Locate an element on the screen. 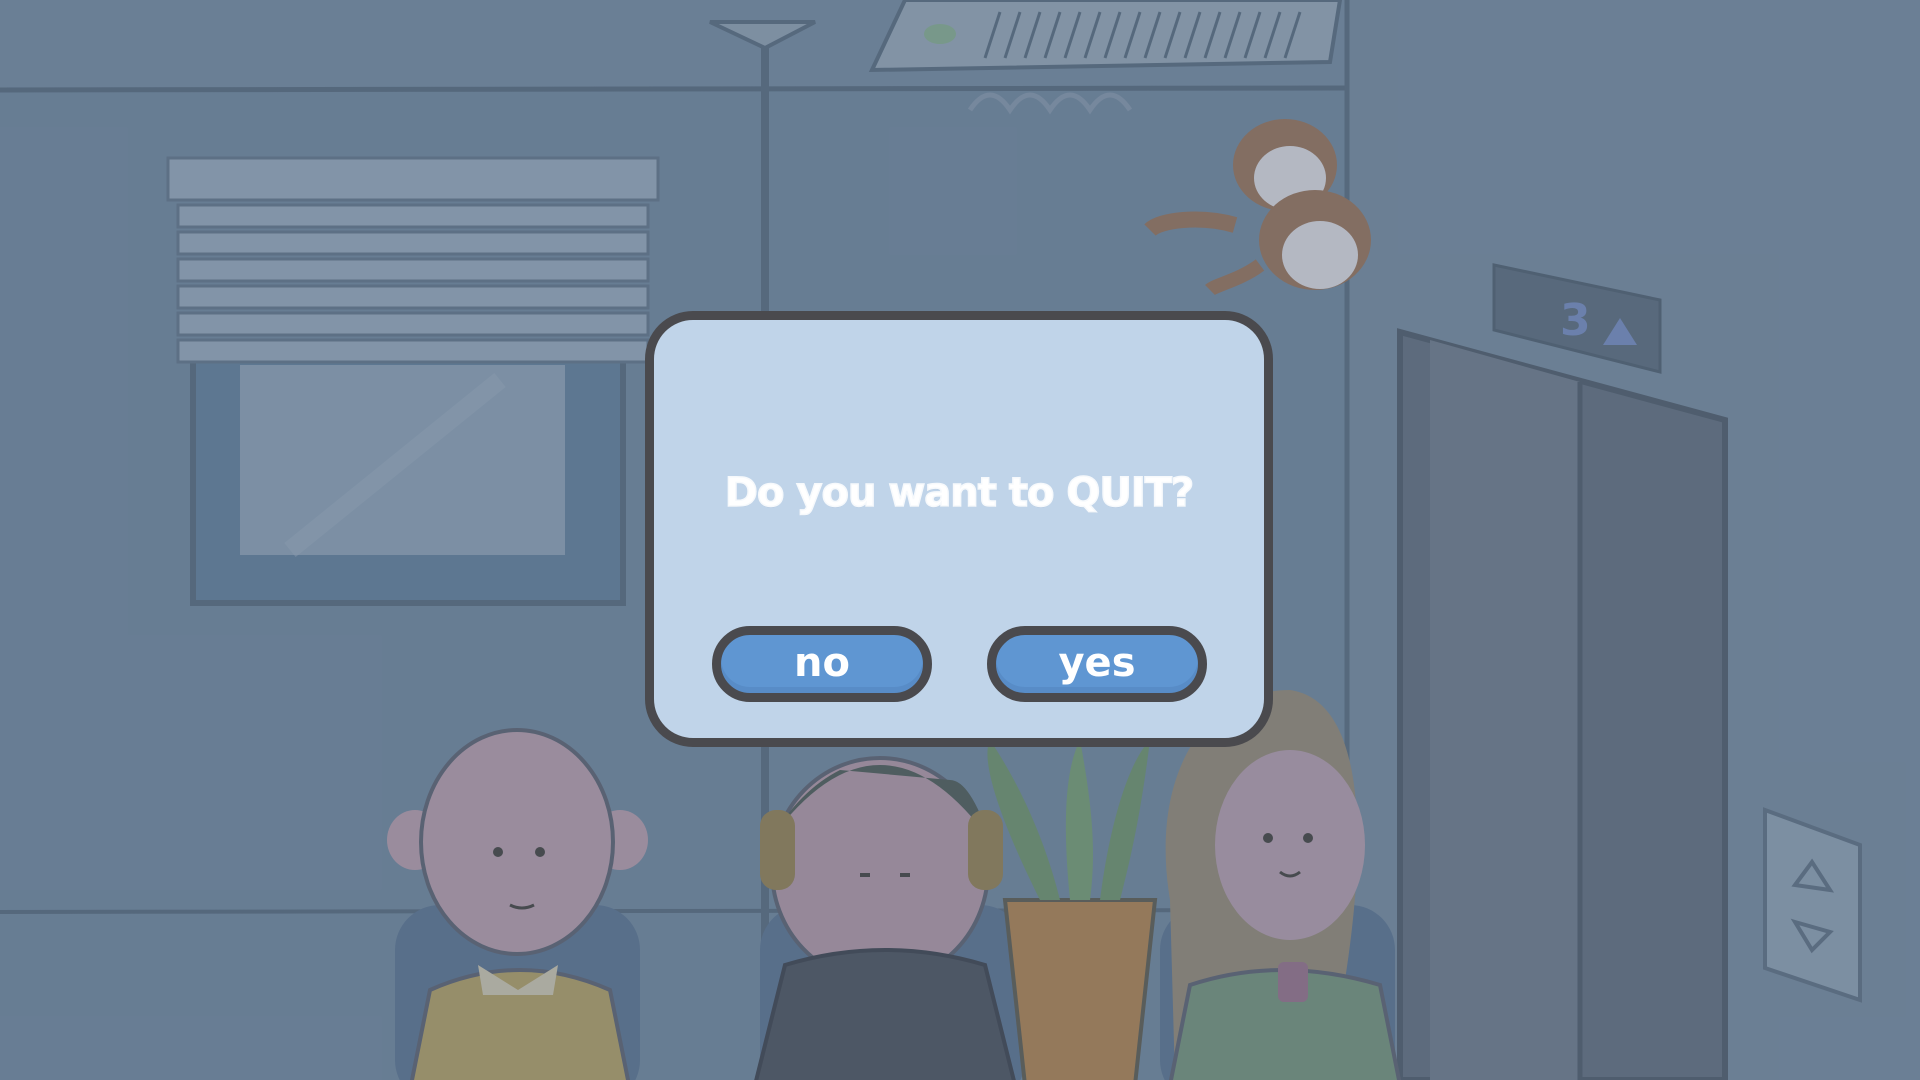  floor-number: 3 is located at coordinates (1575, 320).